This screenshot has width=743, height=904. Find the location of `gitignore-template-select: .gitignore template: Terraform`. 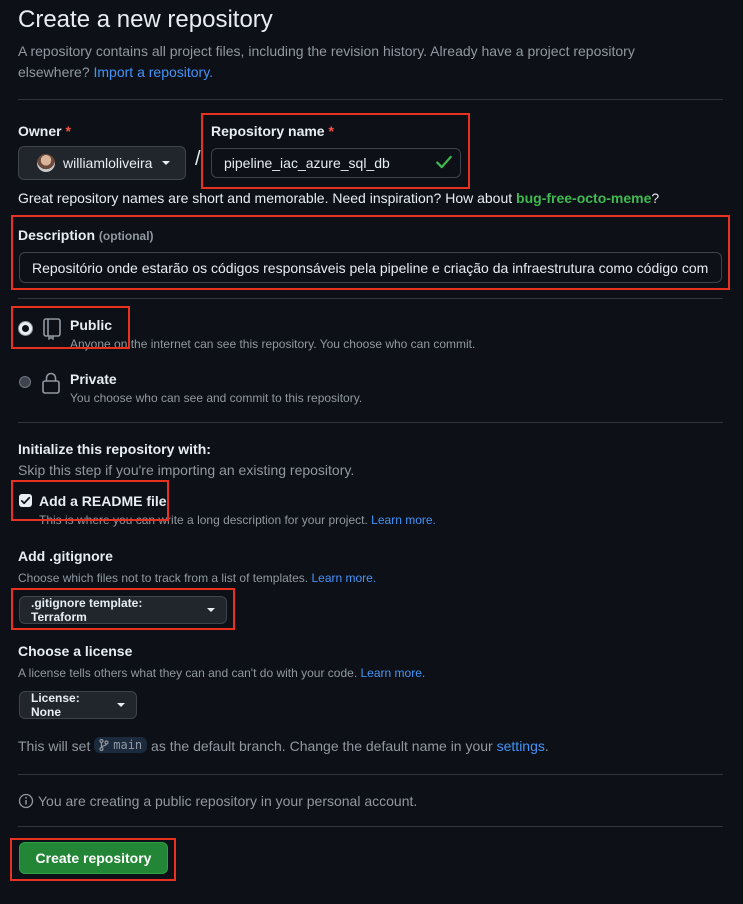

gitignore-template-select: .gitignore template: Terraform is located at coordinates (123, 610).